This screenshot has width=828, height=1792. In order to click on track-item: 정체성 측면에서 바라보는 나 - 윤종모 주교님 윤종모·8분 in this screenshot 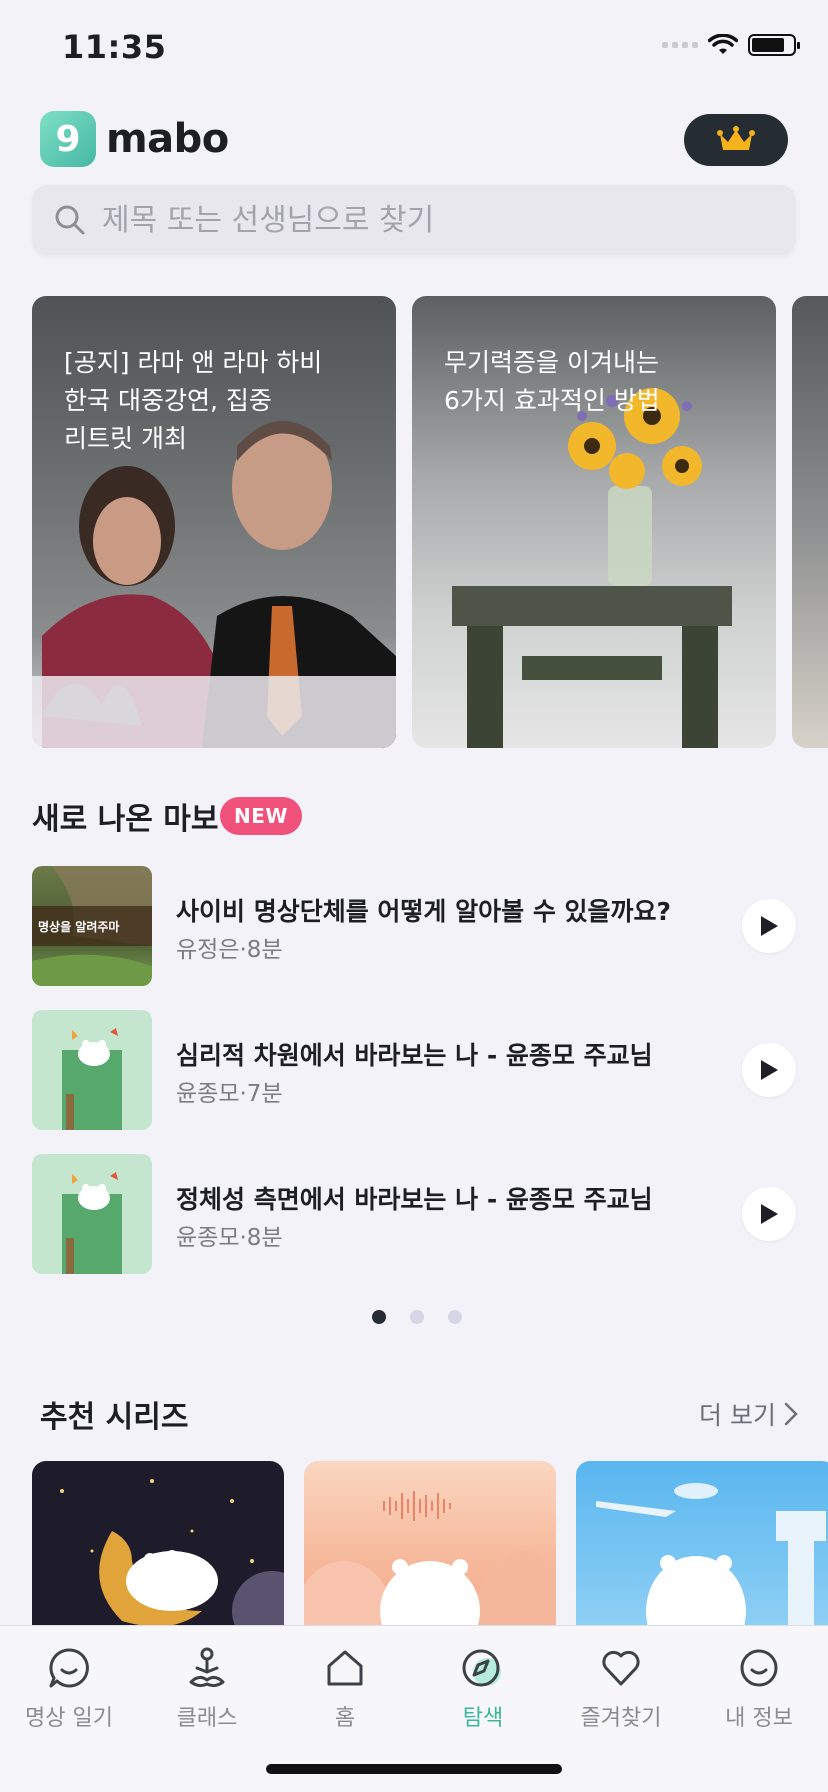, I will do `click(414, 1214)`.